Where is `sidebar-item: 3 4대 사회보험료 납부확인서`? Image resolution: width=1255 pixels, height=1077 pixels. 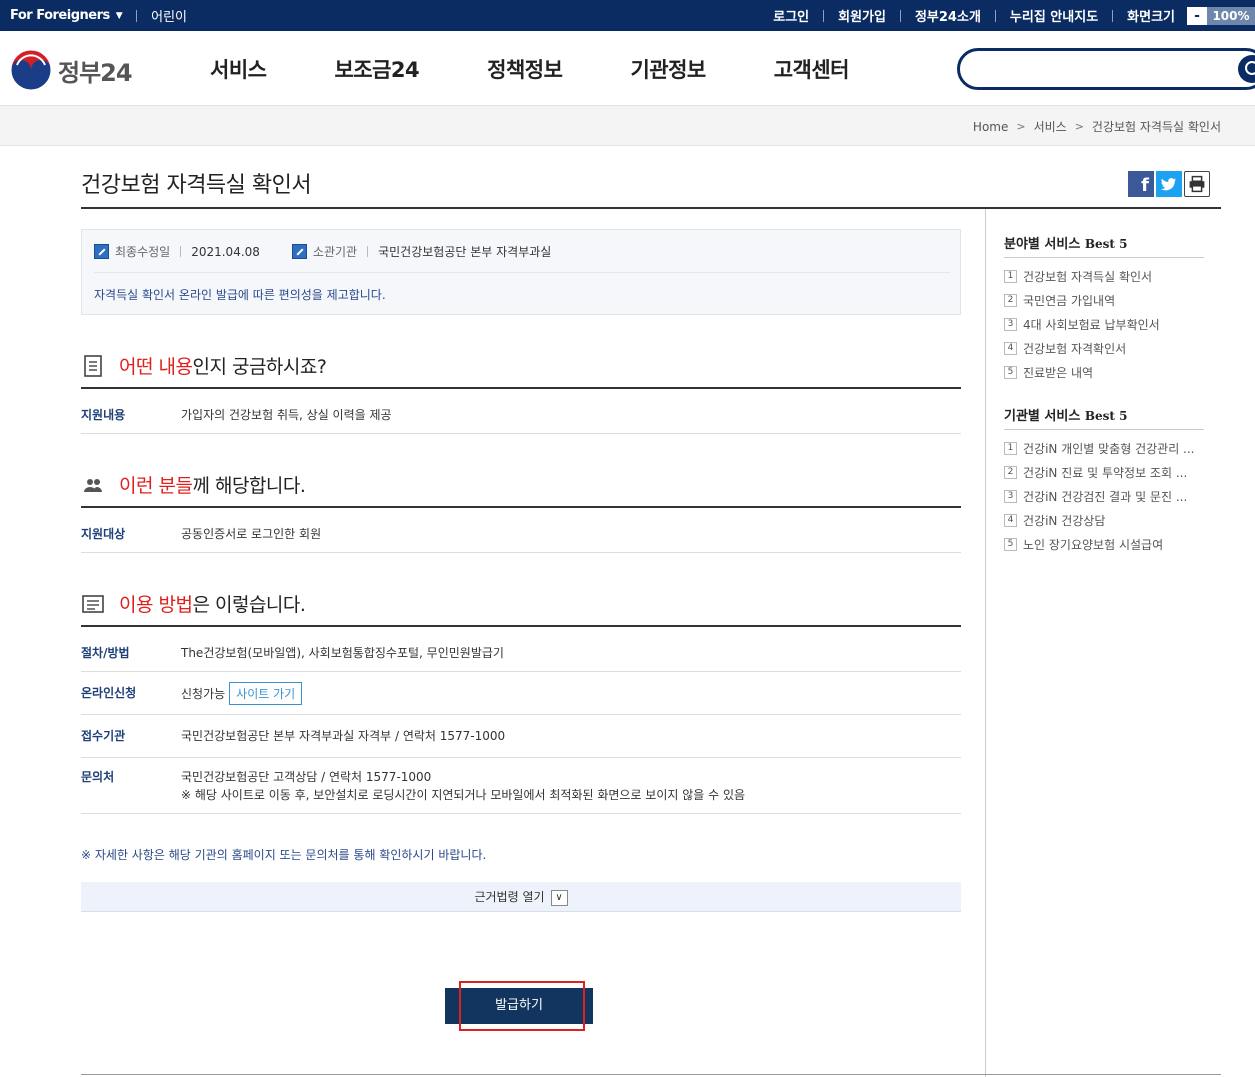 sidebar-item: 3 4대 사회보험료 납부확인서 is located at coordinates (1106, 324).